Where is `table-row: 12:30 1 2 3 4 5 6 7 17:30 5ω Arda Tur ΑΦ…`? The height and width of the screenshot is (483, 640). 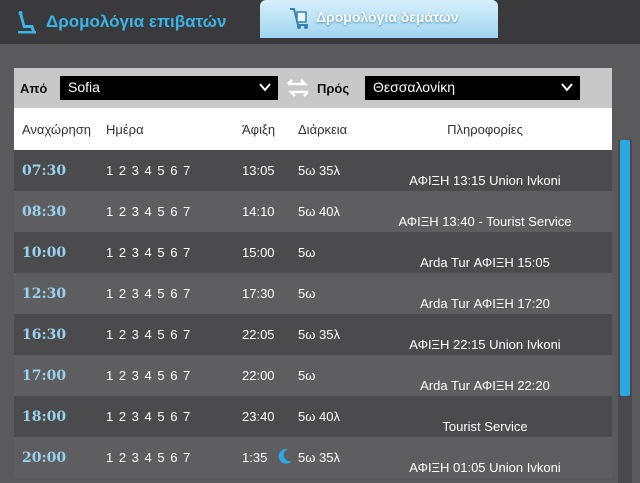 table-row: 12:30 1 2 3 4 5 6 7 17:30 5ω Arda Tur ΑΦ… is located at coordinates (313, 293).